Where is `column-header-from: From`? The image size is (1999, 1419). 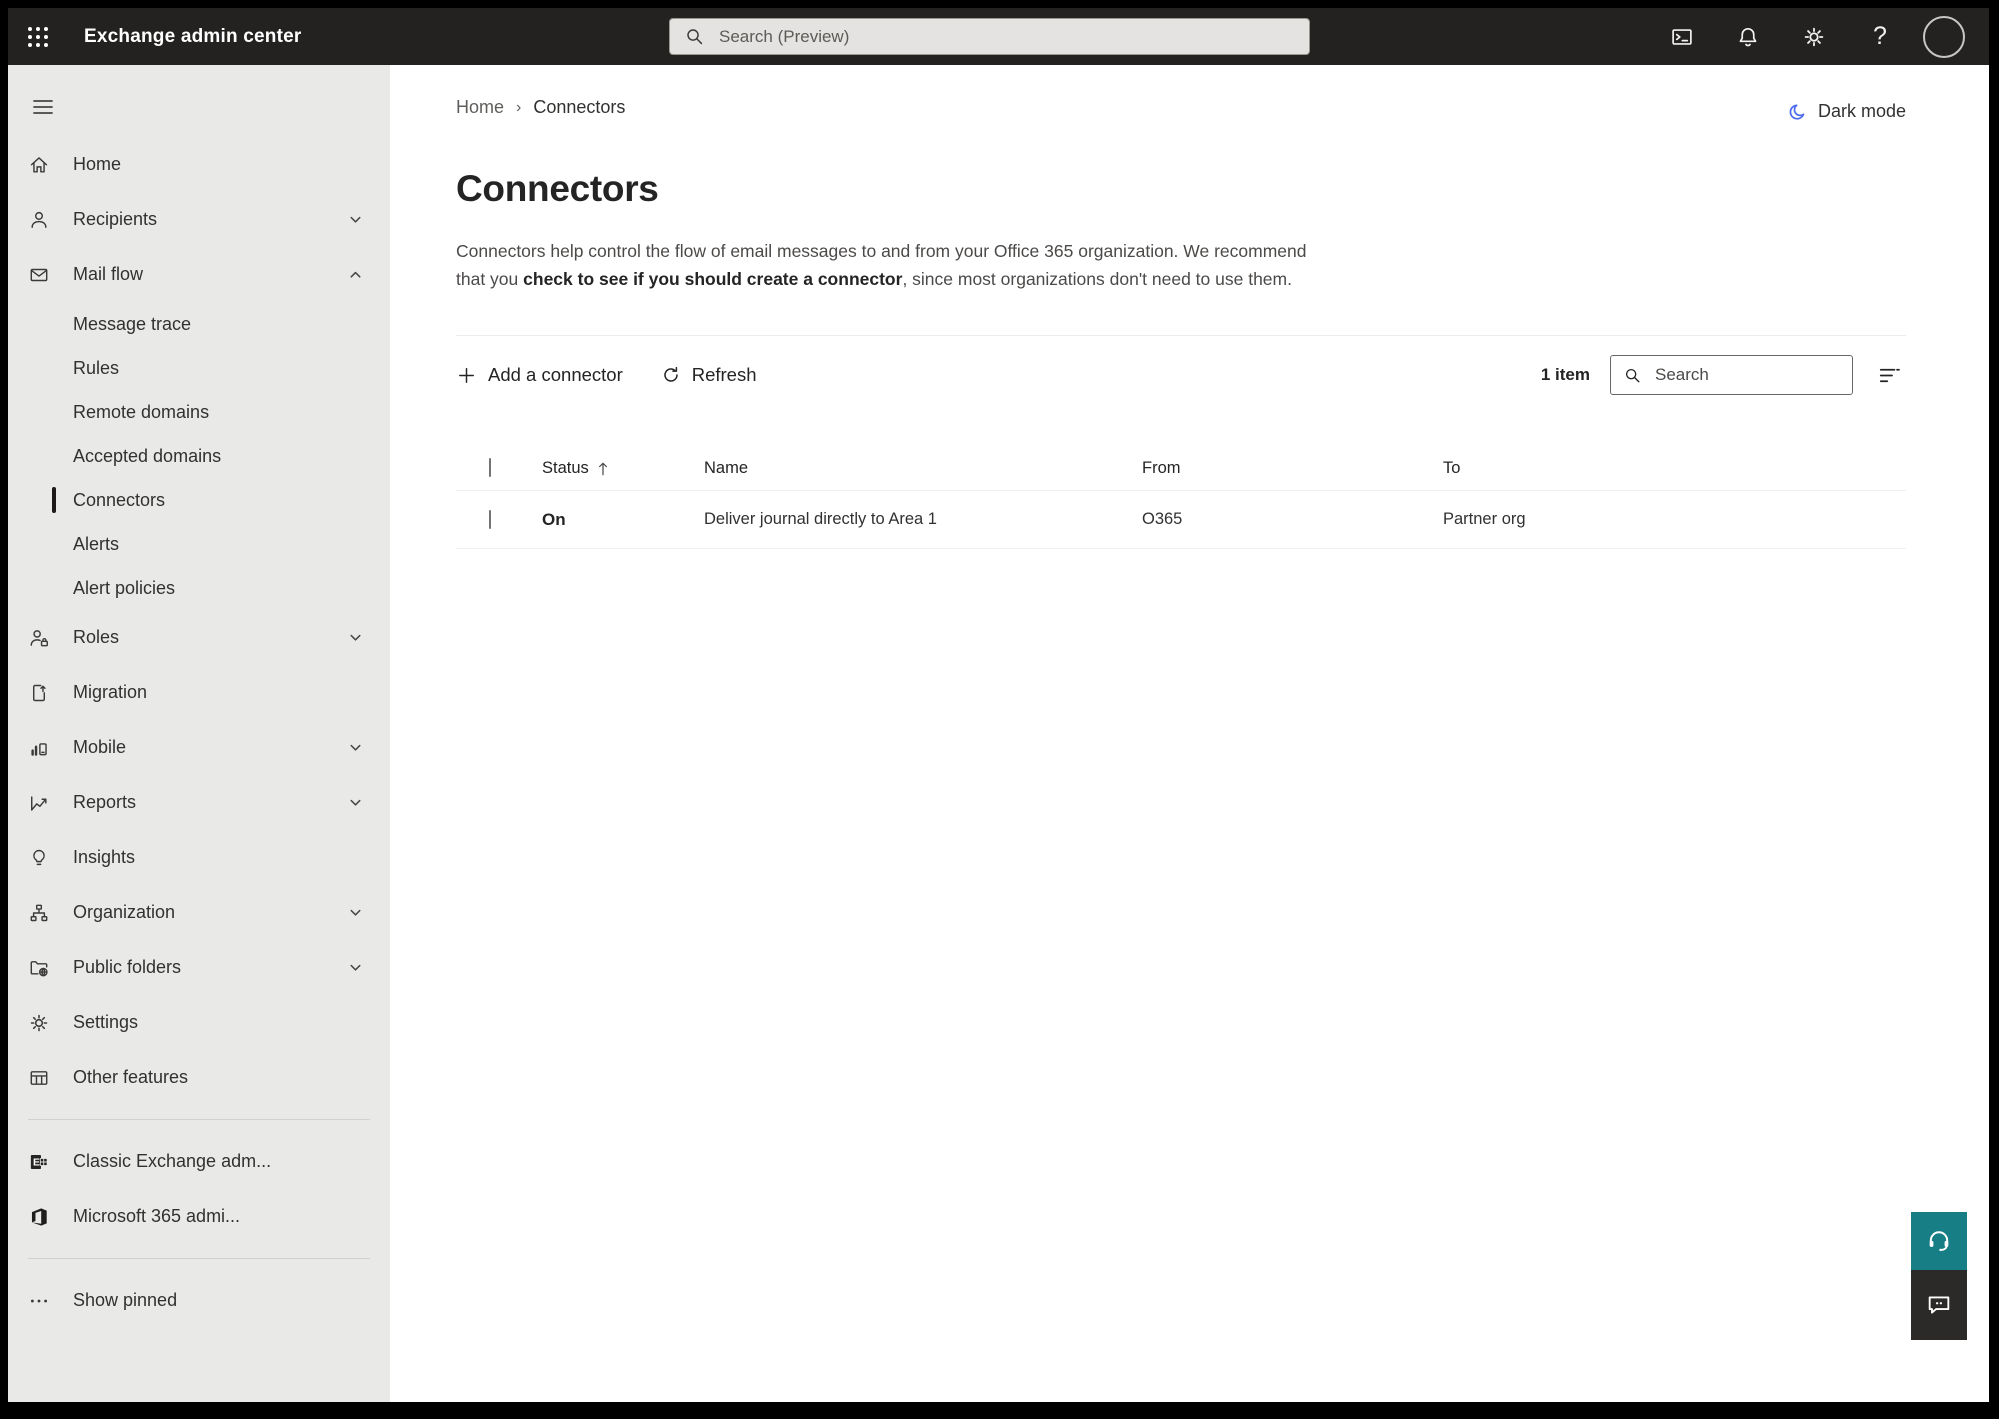 column-header-from: From is located at coordinates (1292, 468).